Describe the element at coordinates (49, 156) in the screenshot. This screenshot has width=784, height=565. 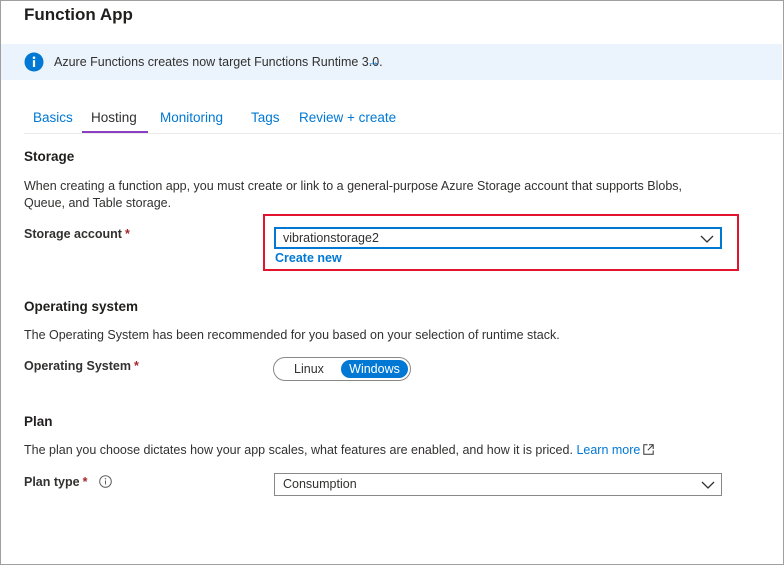
I see `storage-section-title: Storage` at that location.